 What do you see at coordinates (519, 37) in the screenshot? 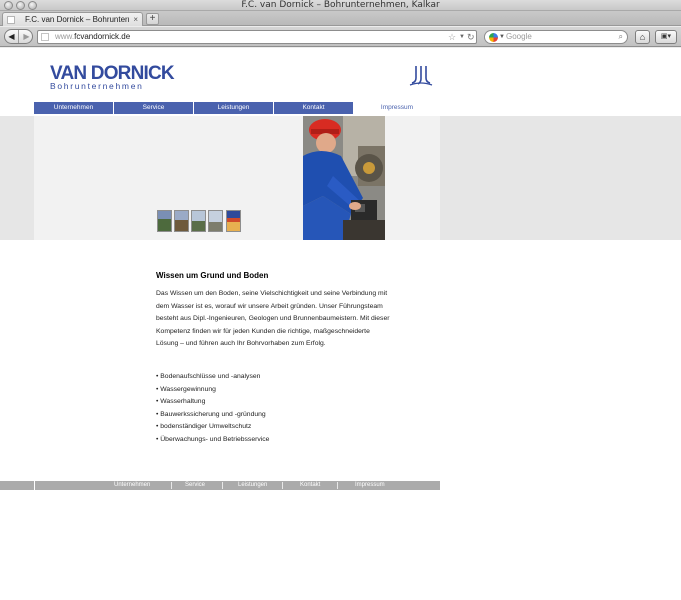
I see `search-input: Google` at bounding box center [519, 37].